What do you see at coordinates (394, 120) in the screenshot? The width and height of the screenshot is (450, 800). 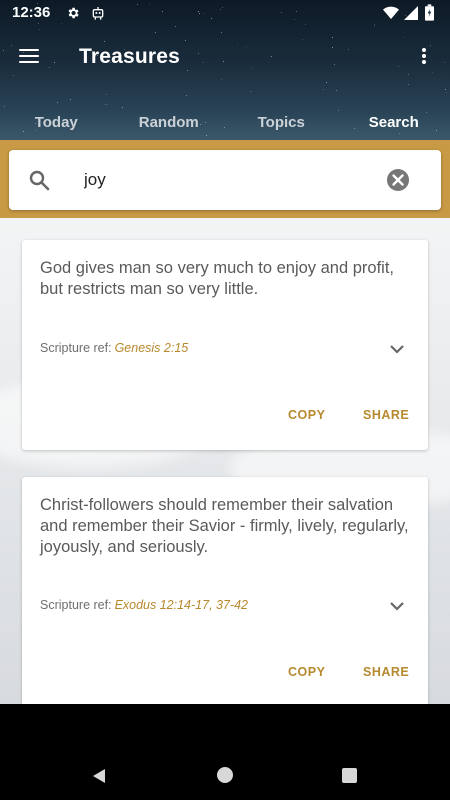 I see `tab-search: Search` at bounding box center [394, 120].